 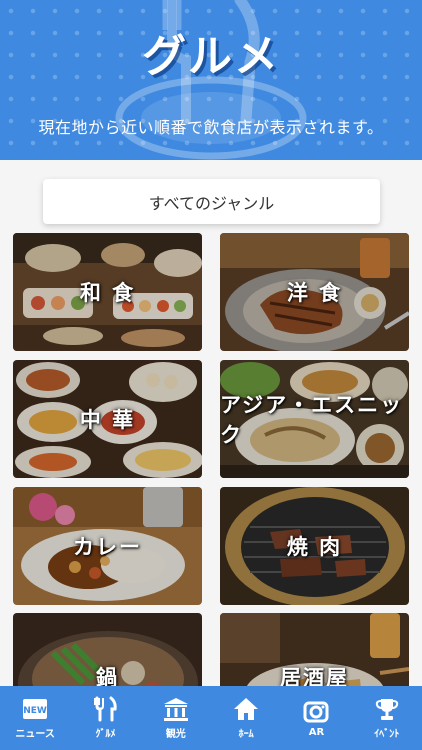 I want to click on home-icon, so click(x=246, y=709).